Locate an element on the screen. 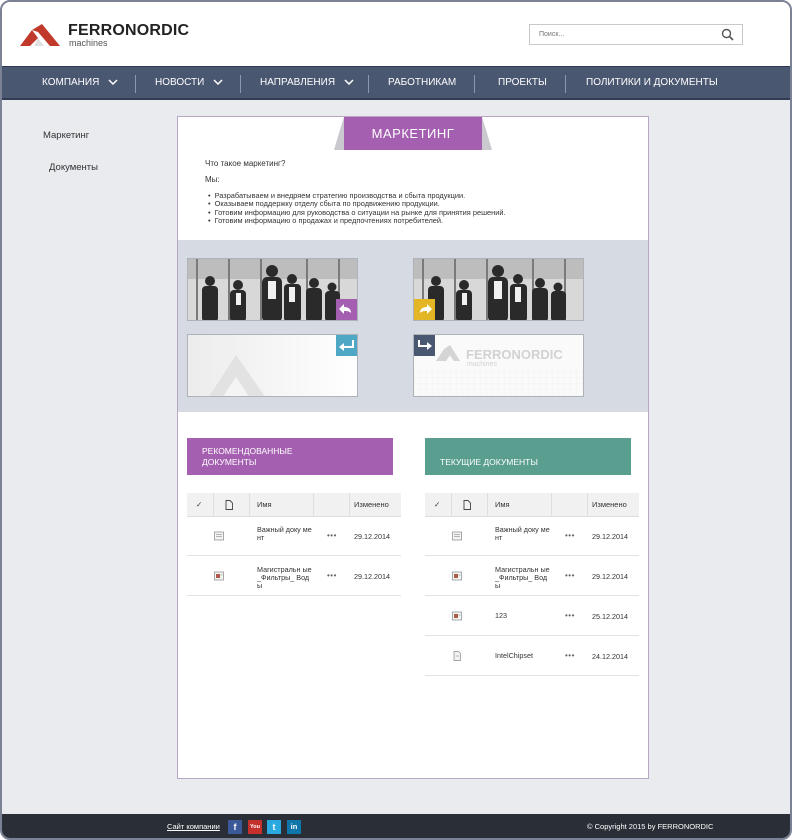 The height and width of the screenshot is (840, 792). nav-item-policies: ПОЛИТИКИ И ДОКУМЕНТЫ is located at coordinates (652, 83).